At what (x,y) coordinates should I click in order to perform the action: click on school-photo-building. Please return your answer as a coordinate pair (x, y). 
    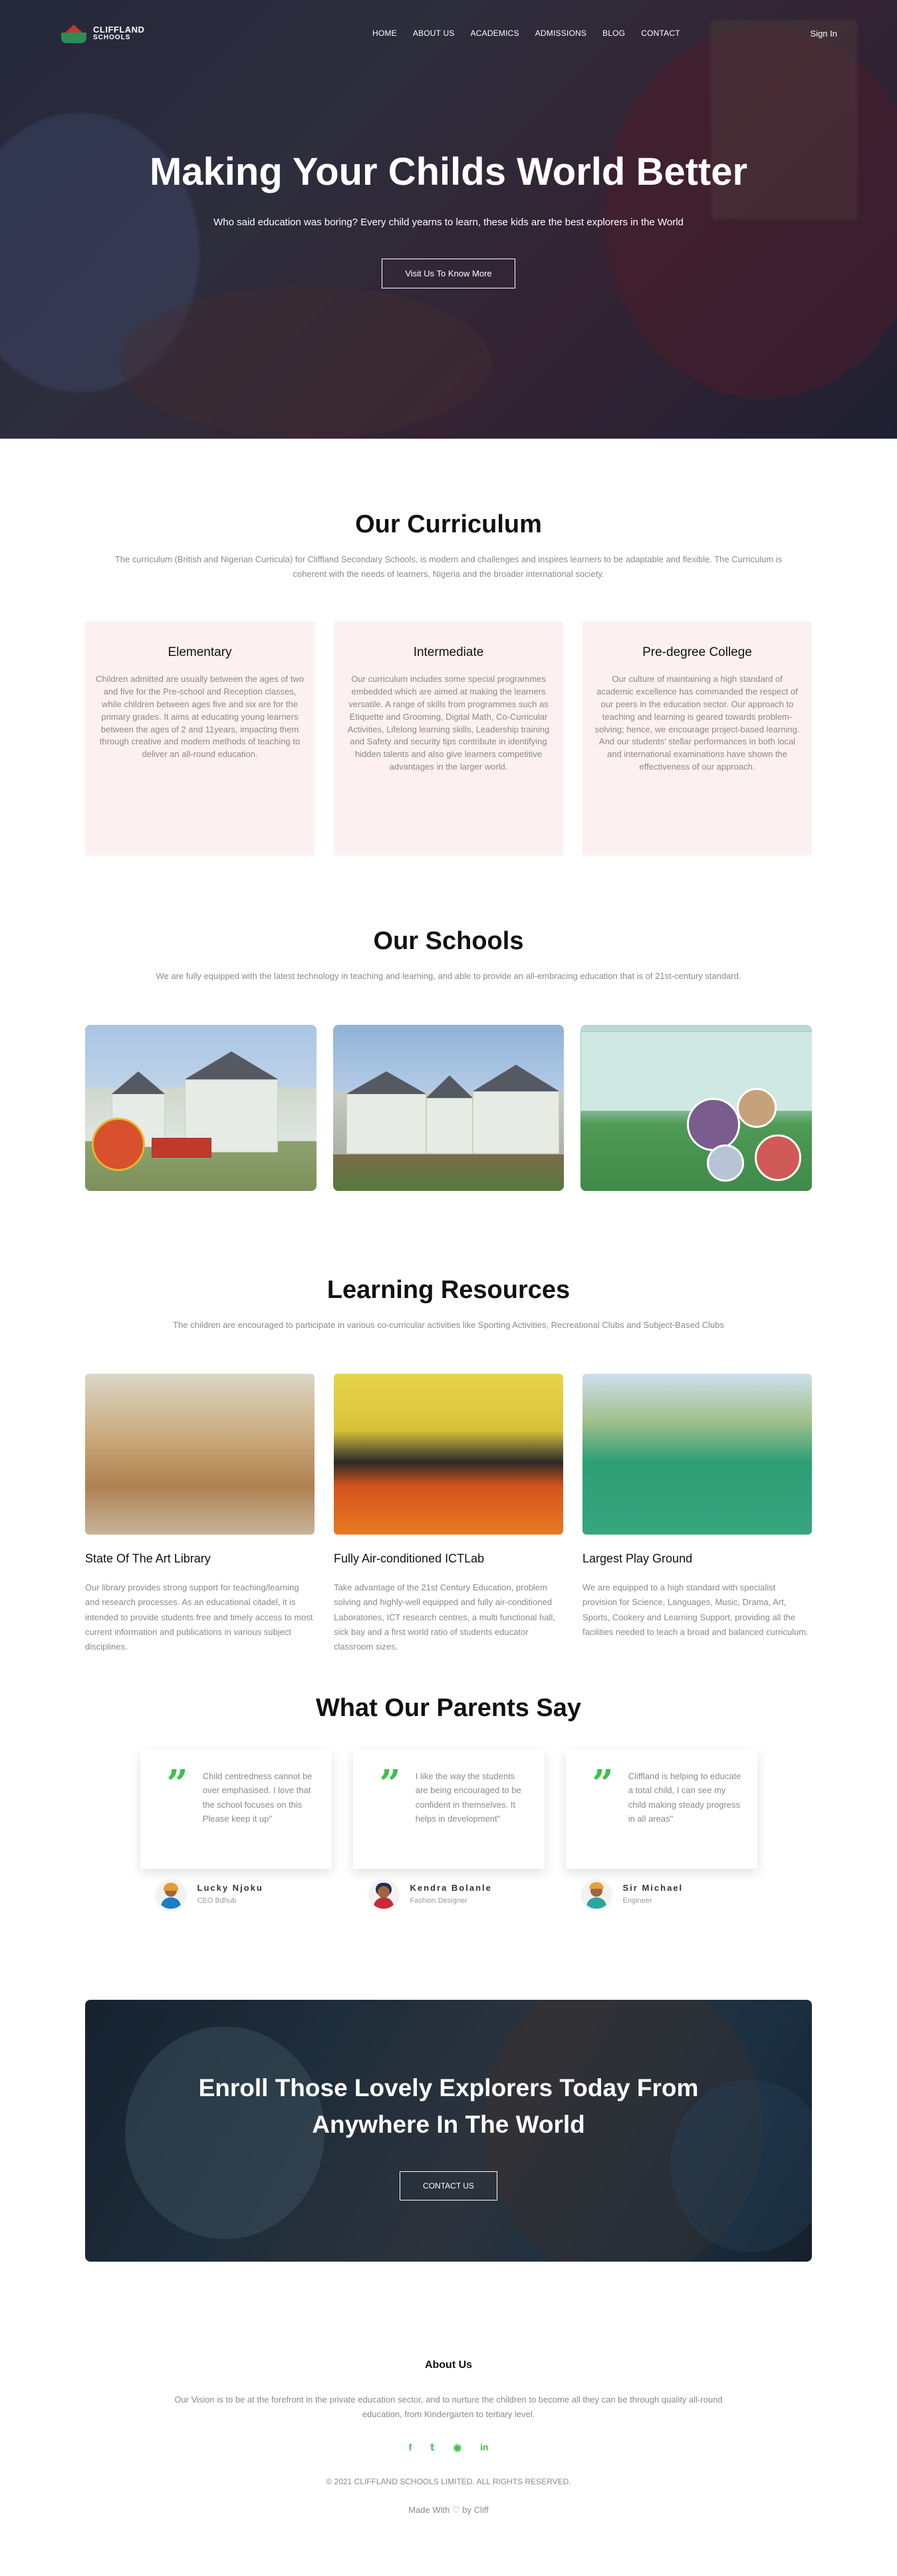
    Looking at the image, I should click on (448, 1108).